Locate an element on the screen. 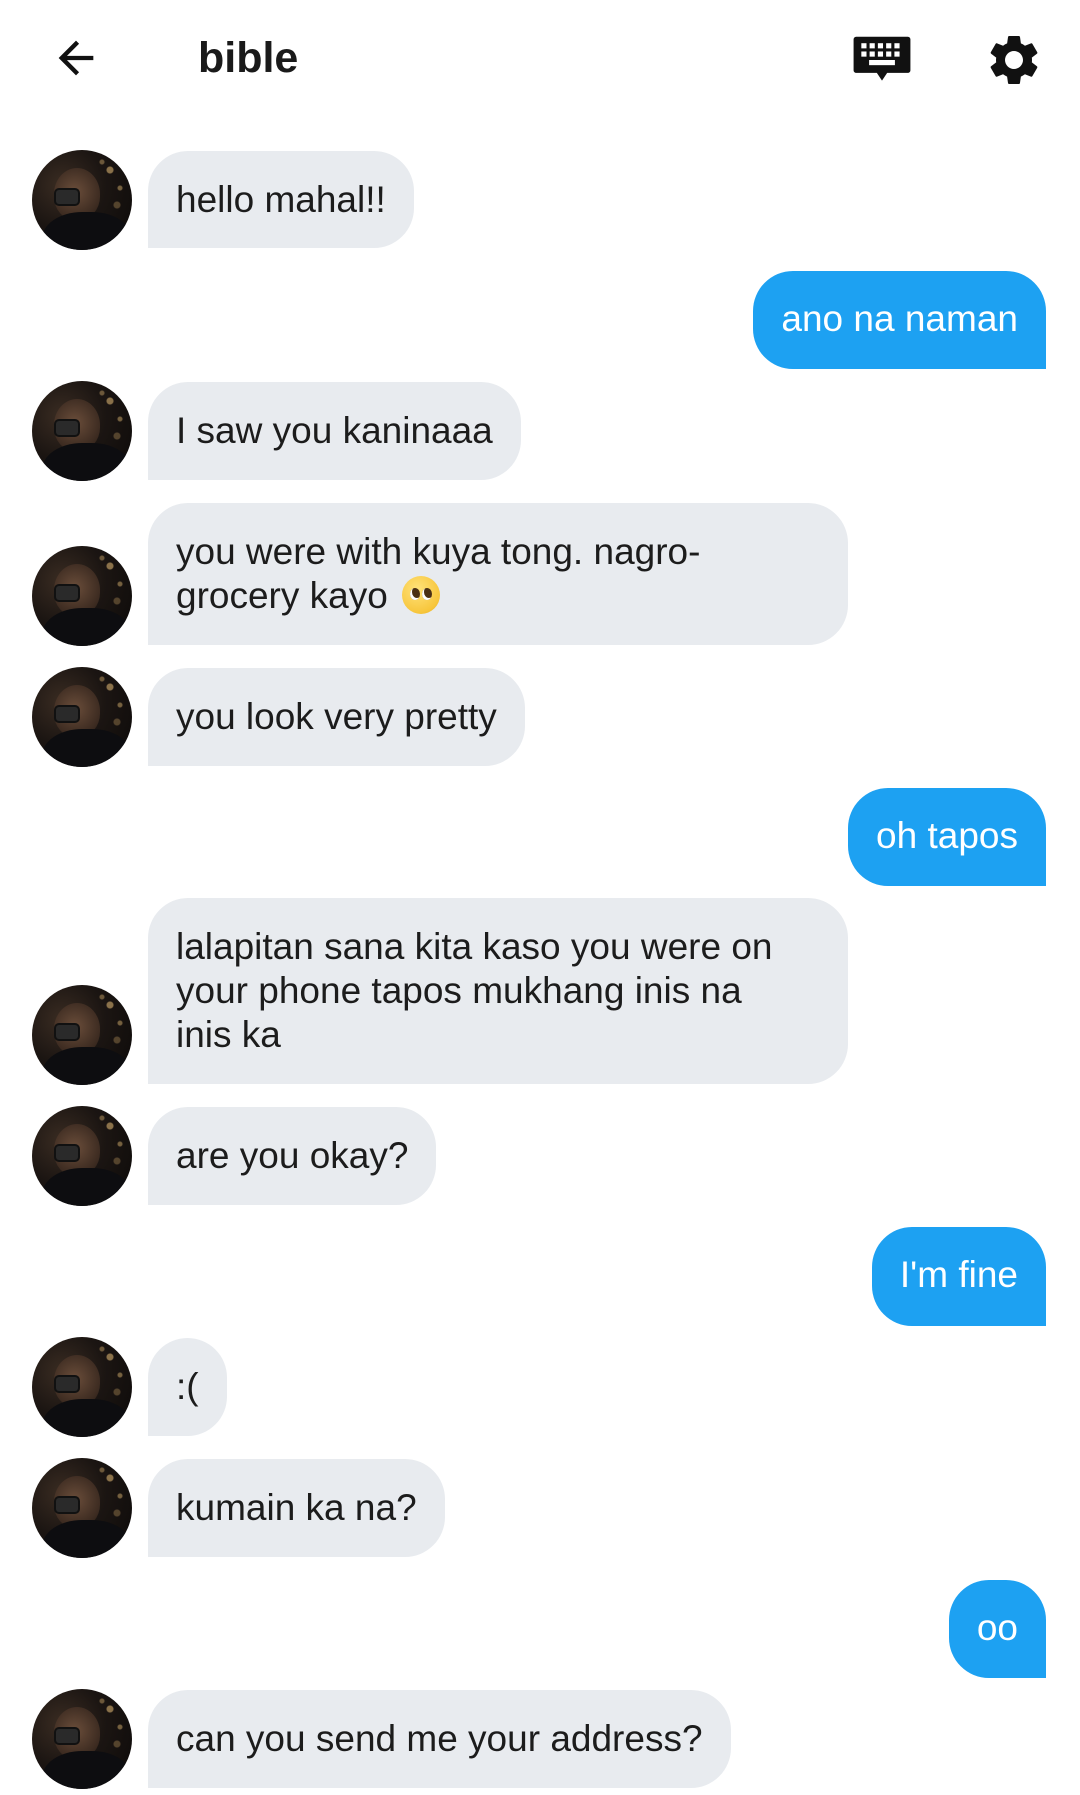 The width and height of the screenshot is (1080, 1795). settings-button is located at coordinates (1014, 60).